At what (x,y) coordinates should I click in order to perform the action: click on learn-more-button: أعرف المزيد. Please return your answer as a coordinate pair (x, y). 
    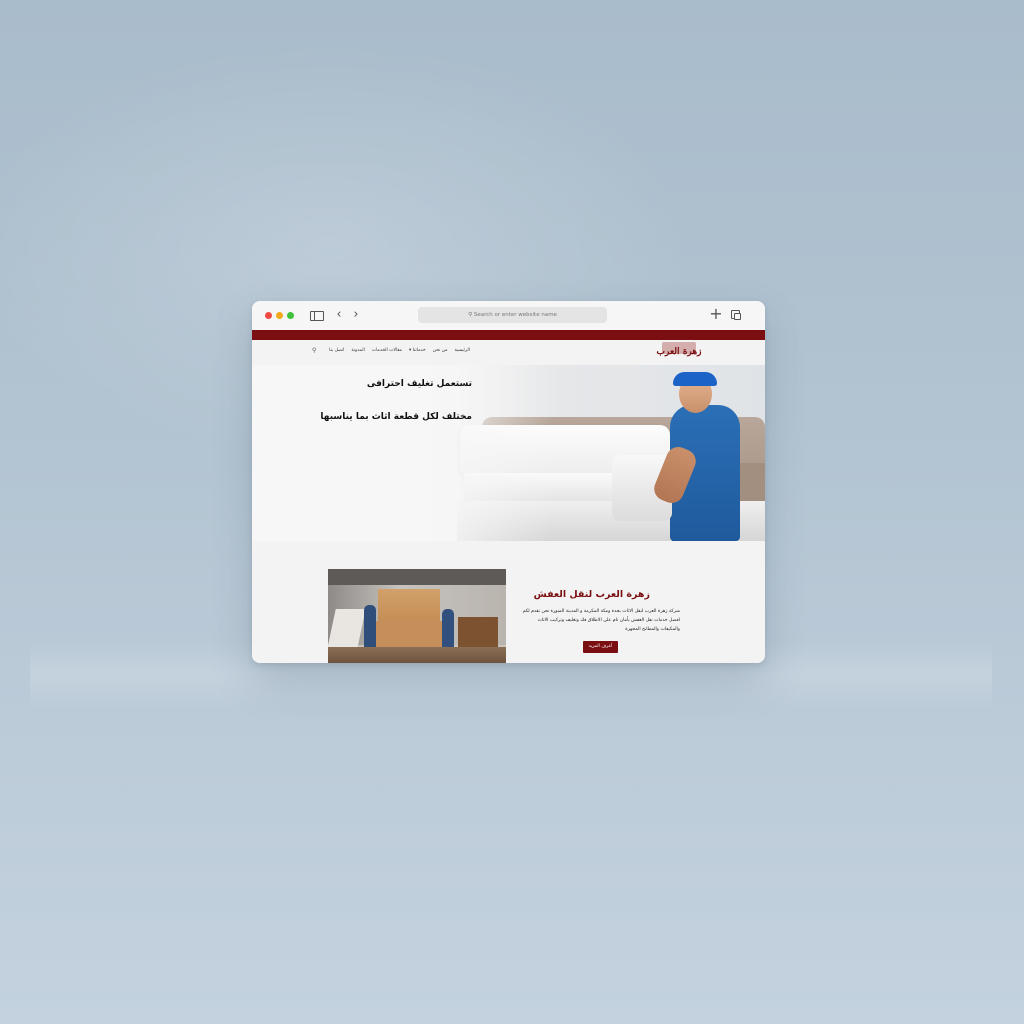
    Looking at the image, I should click on (600, 647).